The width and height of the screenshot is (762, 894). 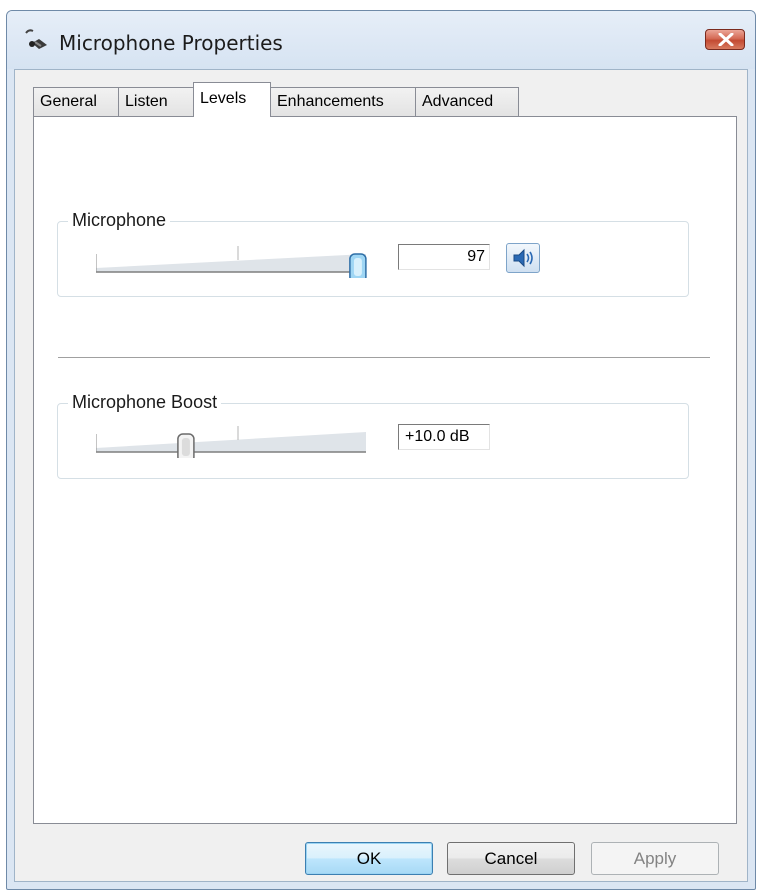 I want to click on tab-general: General, so click(x=76, y=101).